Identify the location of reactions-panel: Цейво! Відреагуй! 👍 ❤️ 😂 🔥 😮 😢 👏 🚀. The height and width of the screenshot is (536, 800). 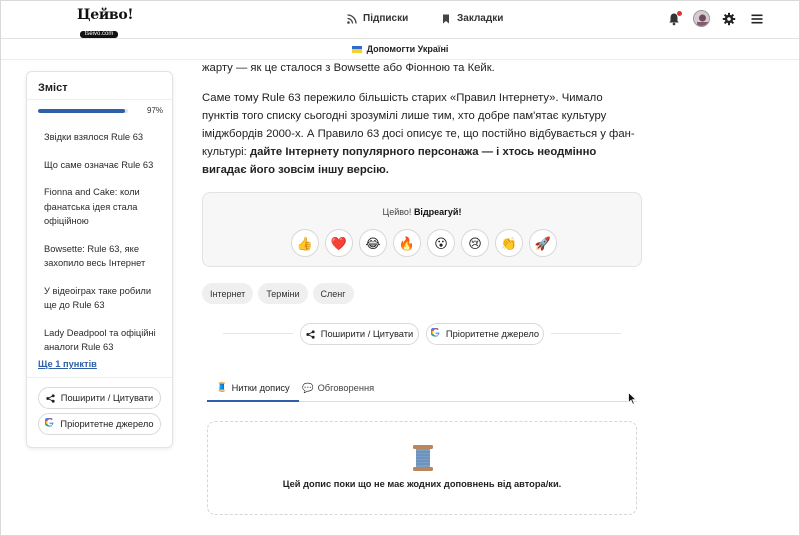
(422, 229).